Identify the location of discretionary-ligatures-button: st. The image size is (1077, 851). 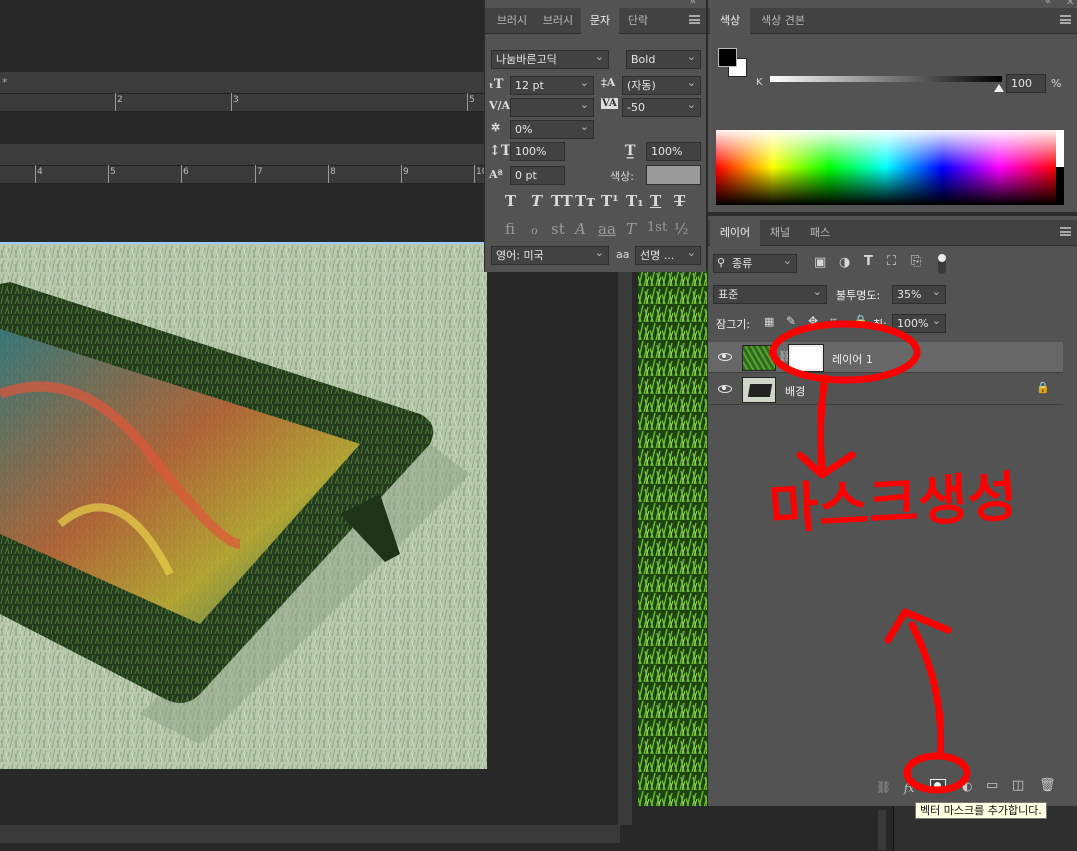
(558, 229).